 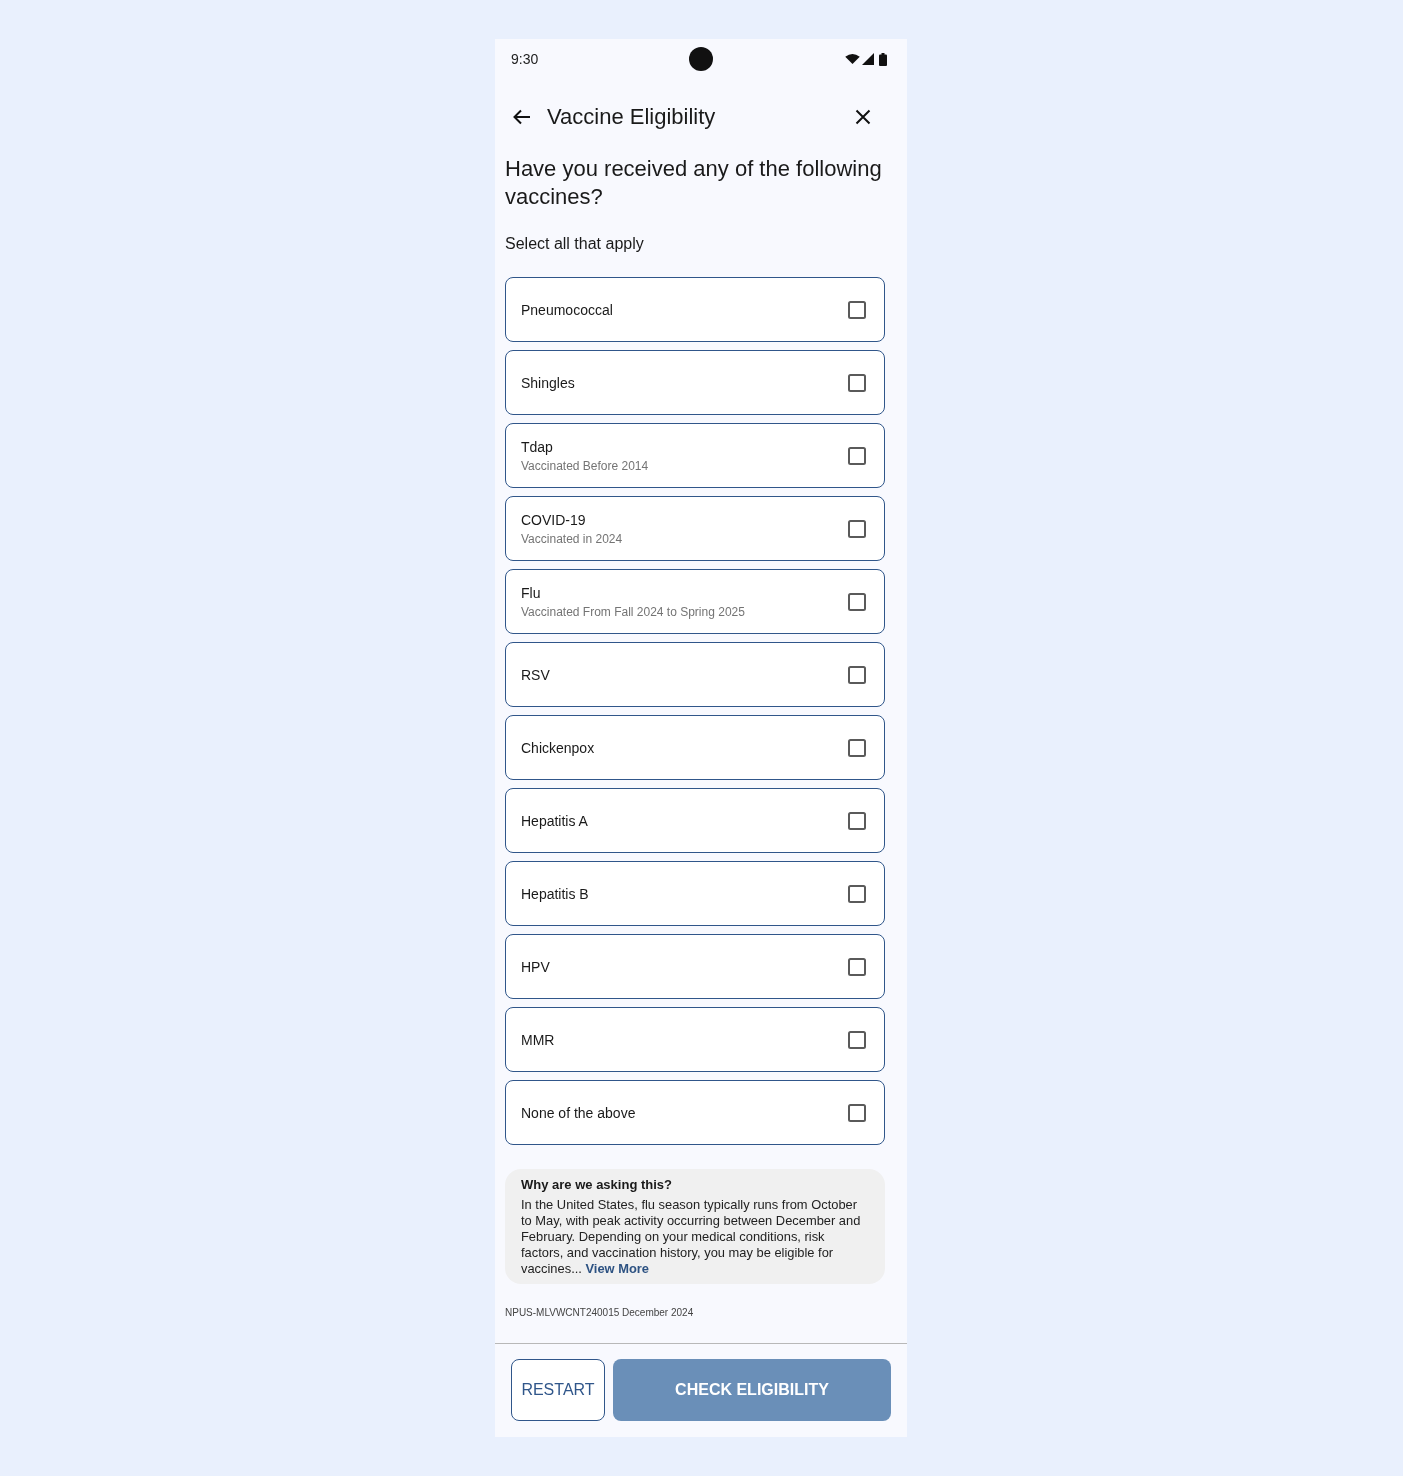 What do you see at coordinates (535, 674) in the screenshot?
I see `option-label: RSV` at bounding box center [535, 674].